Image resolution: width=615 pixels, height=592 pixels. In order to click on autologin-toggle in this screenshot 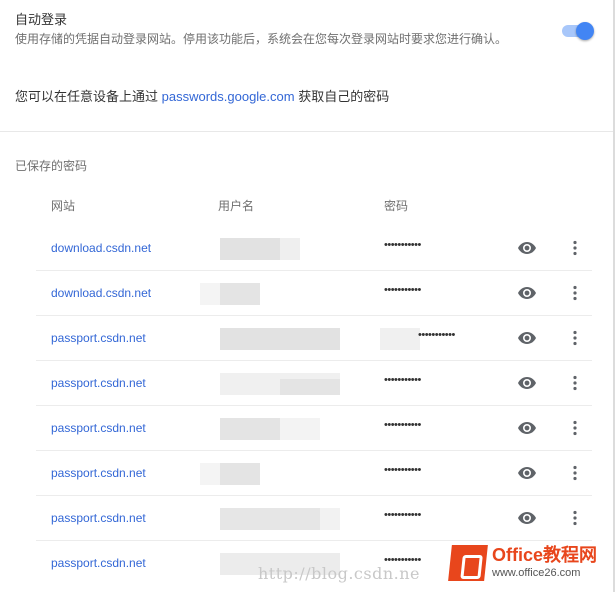, I will do `click(578, 31)`.